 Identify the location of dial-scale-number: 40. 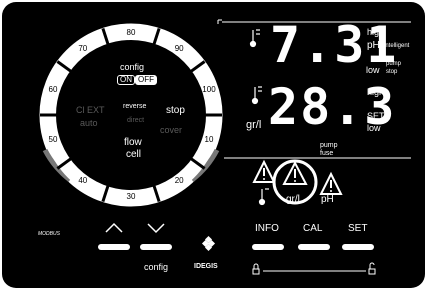
(83, 181).